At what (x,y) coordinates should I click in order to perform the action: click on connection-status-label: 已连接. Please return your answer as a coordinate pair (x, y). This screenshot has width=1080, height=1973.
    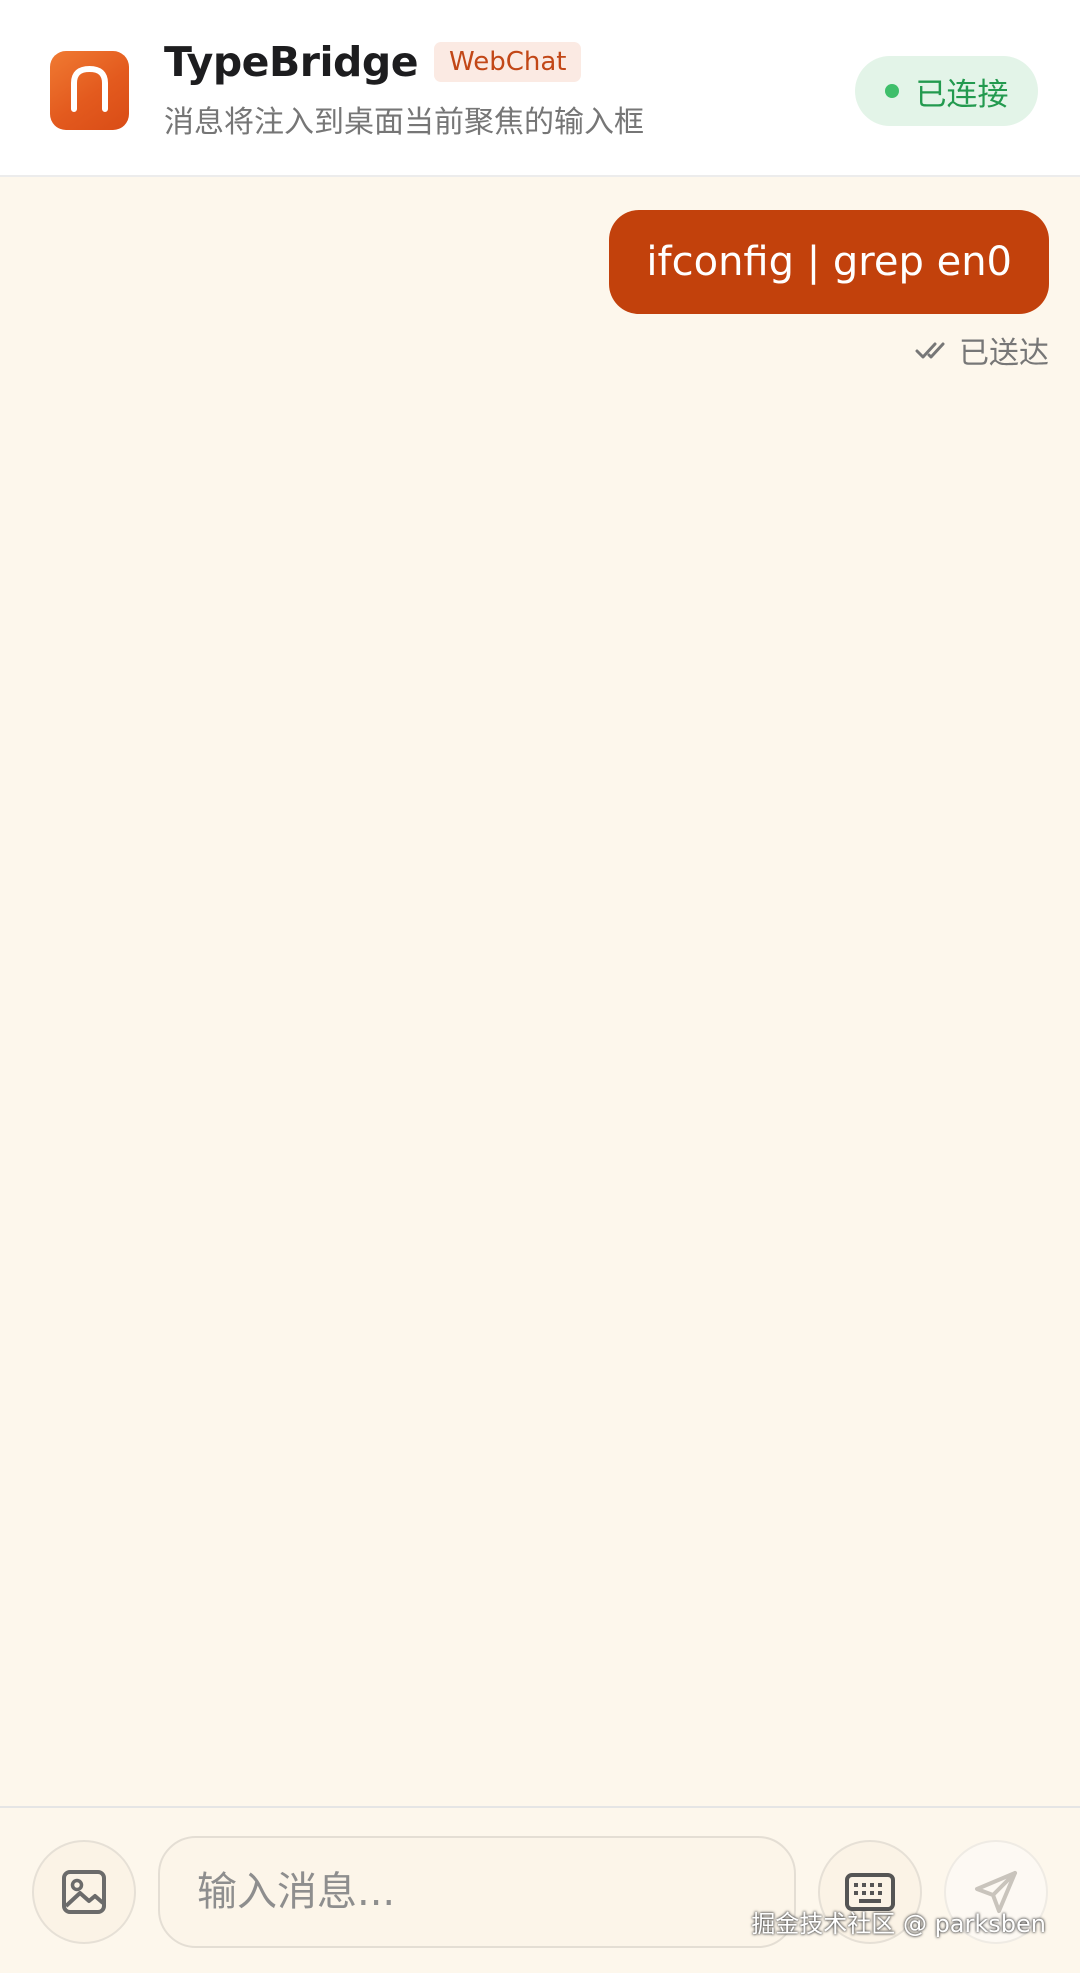
    Looking at the image, I should click on (962, 94).